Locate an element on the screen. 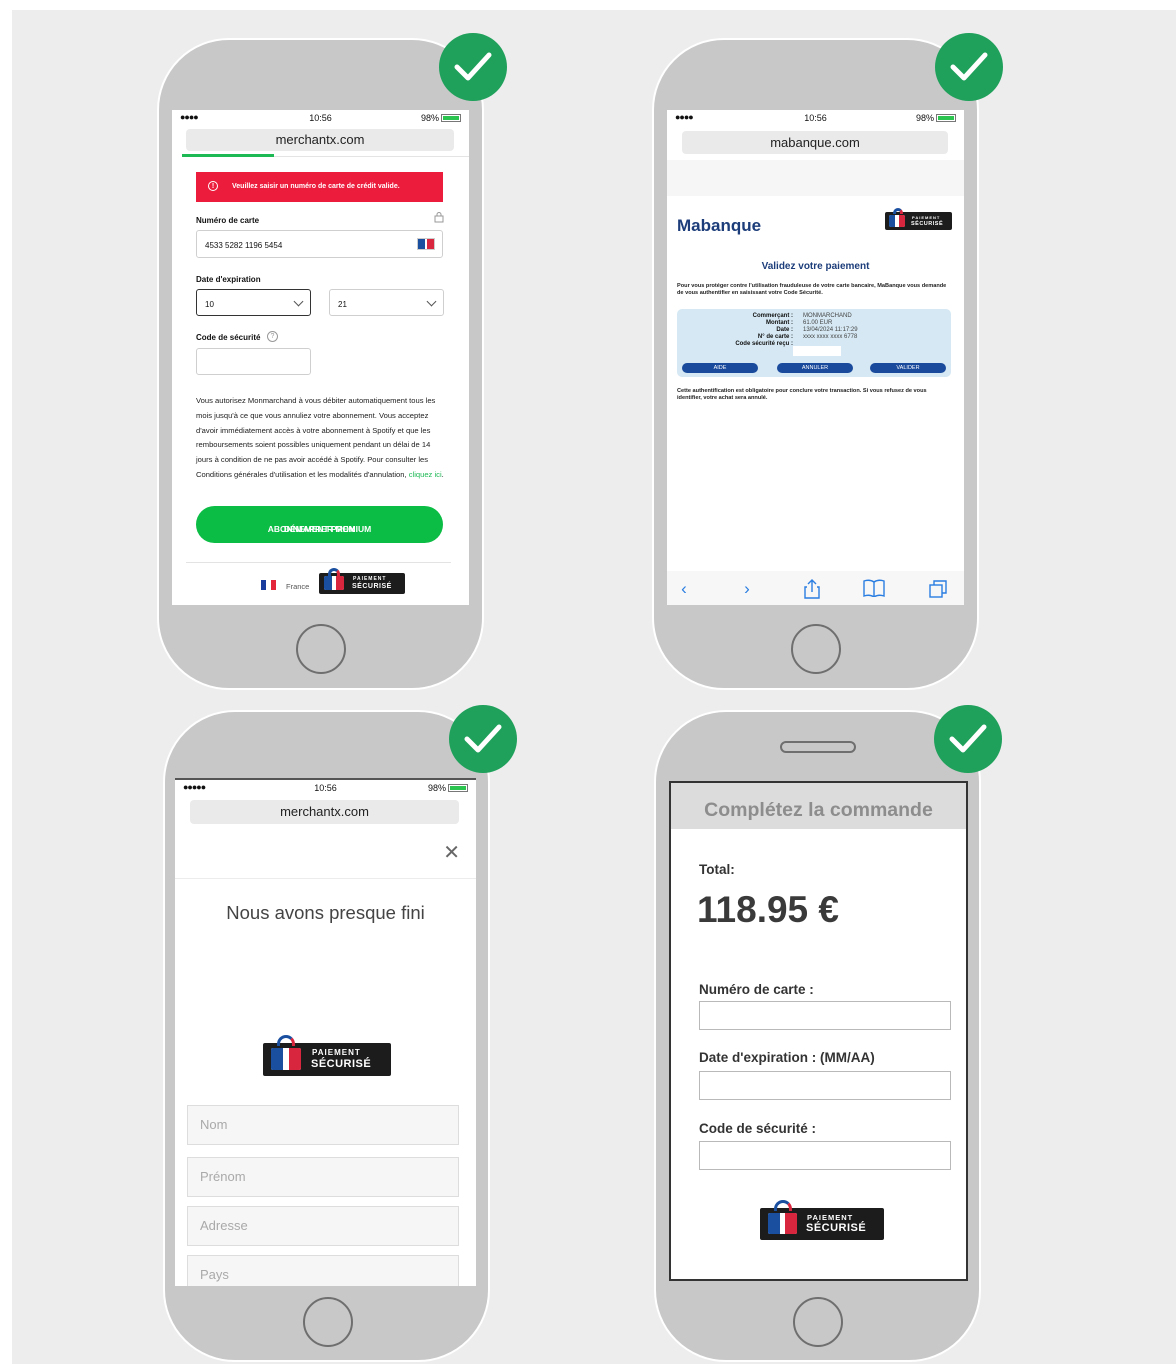  terms-period: . is located at coordinates (442, 474).